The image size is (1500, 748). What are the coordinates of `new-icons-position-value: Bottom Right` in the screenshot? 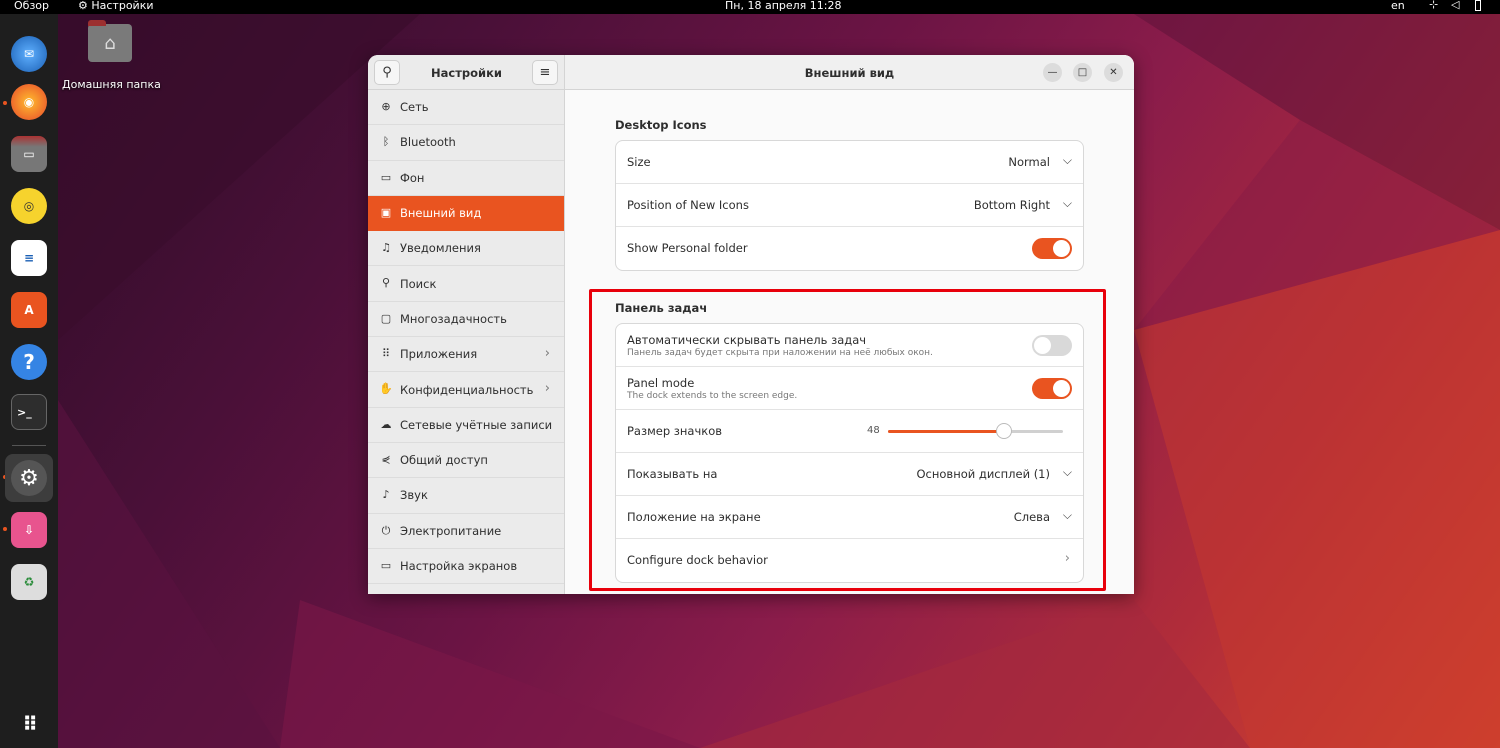 It's located at (1011, 205).